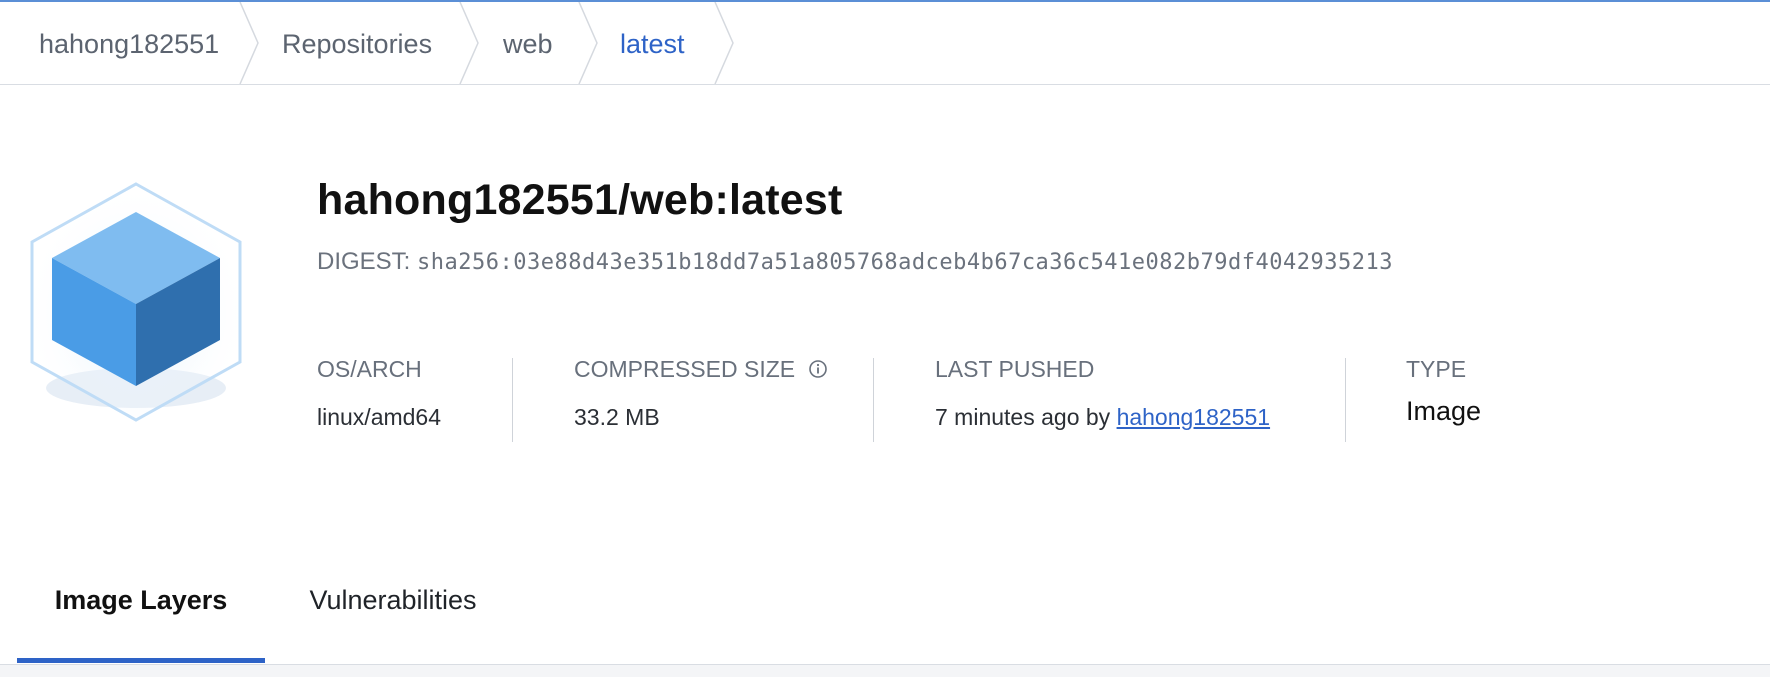 Image resolution: width=1770 pixels, height=677 pixels. What do you see at coordinates (369, 369) in the screenshot?
I see `os-arch-label: OS/ARCH` at bounding box center [369, 369].